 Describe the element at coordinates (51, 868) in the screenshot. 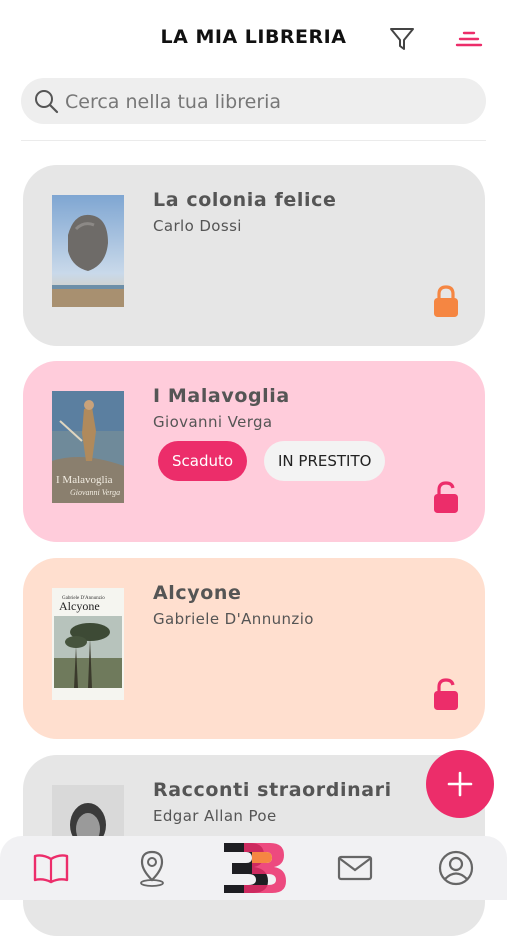

I see `book-icon` at that location.